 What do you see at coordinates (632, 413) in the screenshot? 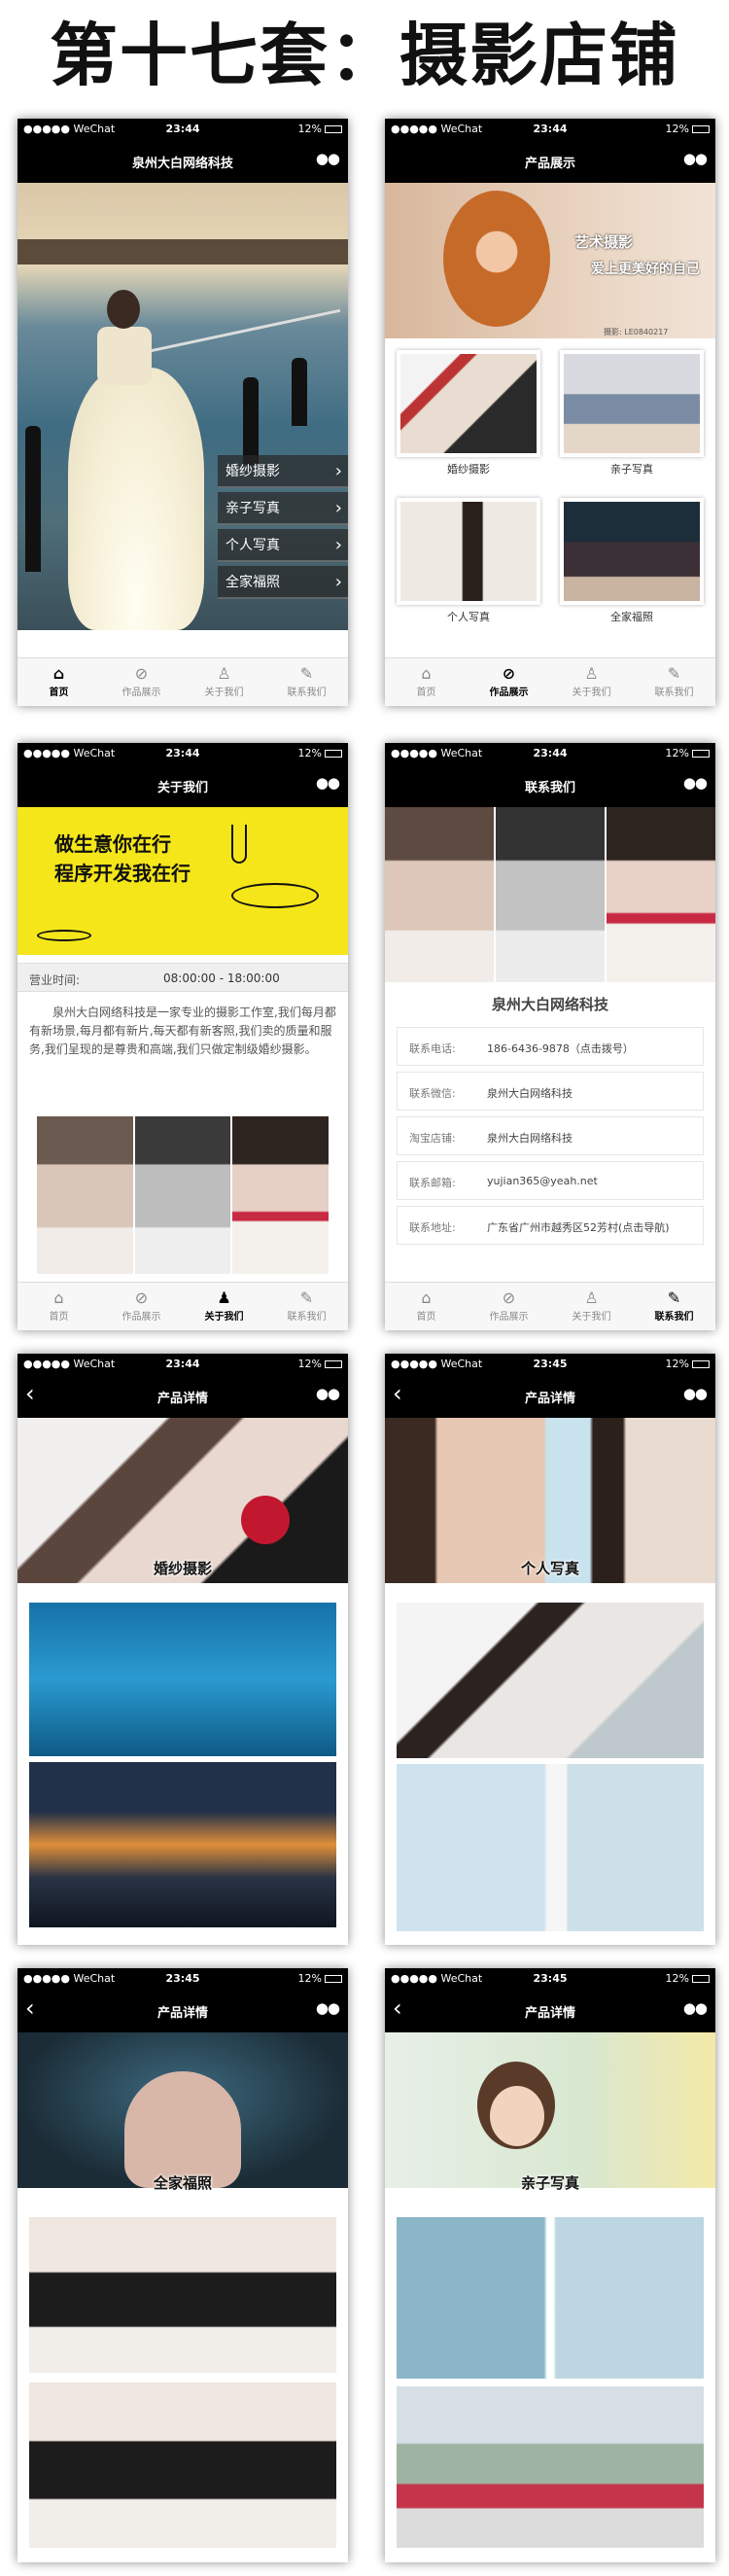
I see `product-card: 亲子写真` at bounding box center [632, 413].